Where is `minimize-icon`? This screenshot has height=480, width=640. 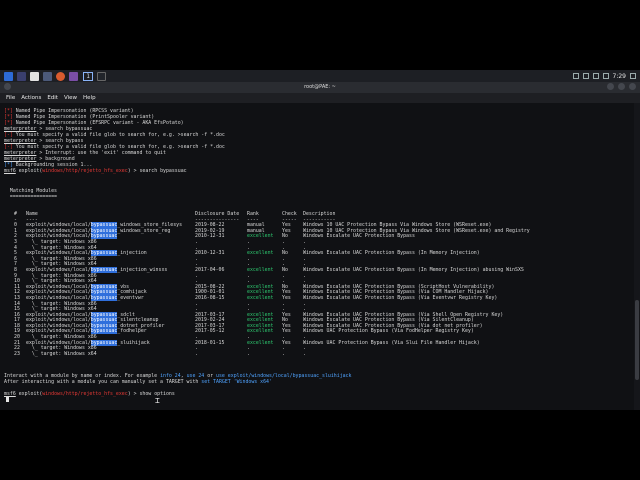
minimize-icon is located at coordinates (610, 86).